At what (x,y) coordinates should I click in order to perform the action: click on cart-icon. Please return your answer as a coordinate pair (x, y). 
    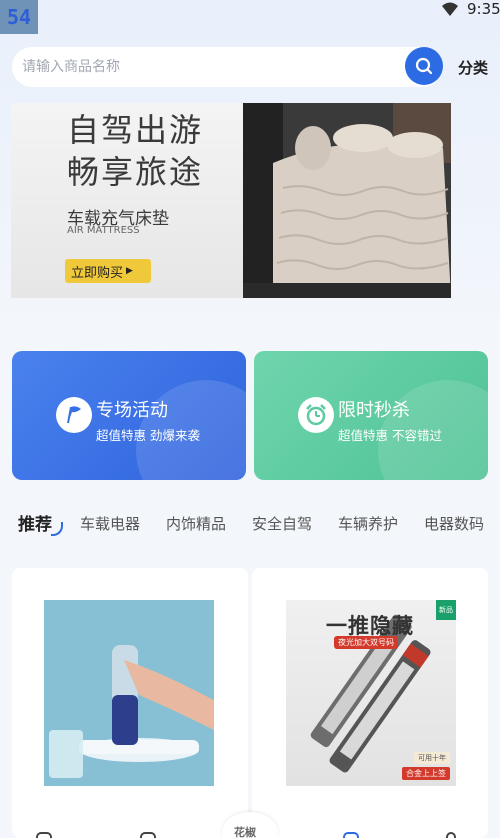
    Looking at the image, I should click on (351, 835).